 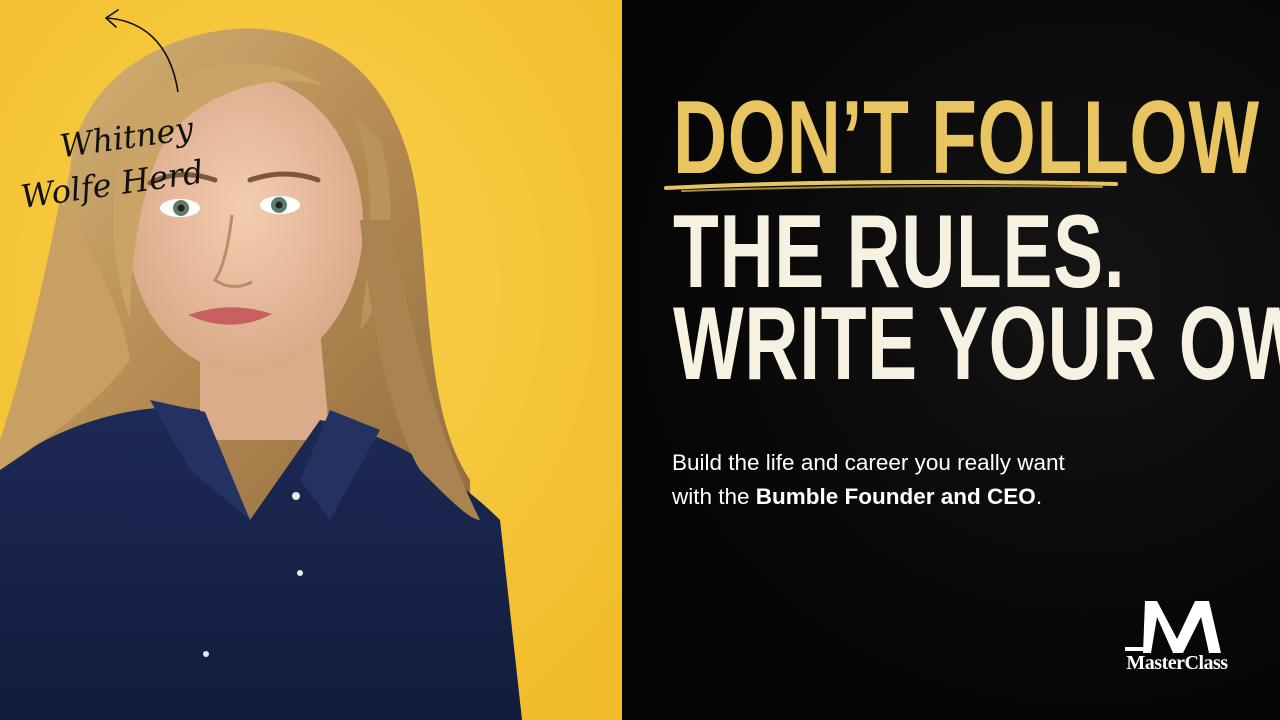 I want to click on signature: Whitney Wolfe Herd, so click(x=112, y=109).